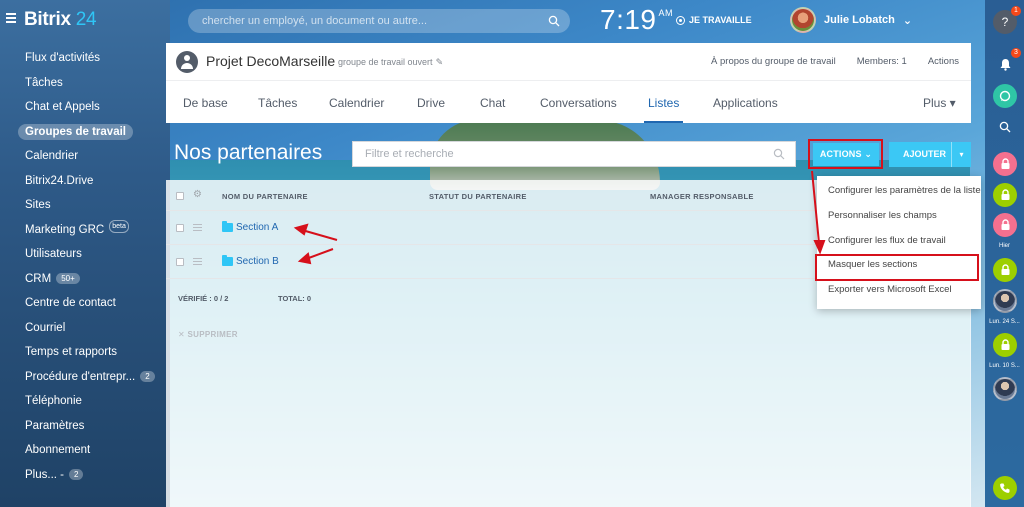 Image resolution: width=1024 pixels, height=507 pixels. Describe the element at coordinates (208, 334) in the screenshot. I see `delete-button: ✕ SUPPRIMER` at that location.